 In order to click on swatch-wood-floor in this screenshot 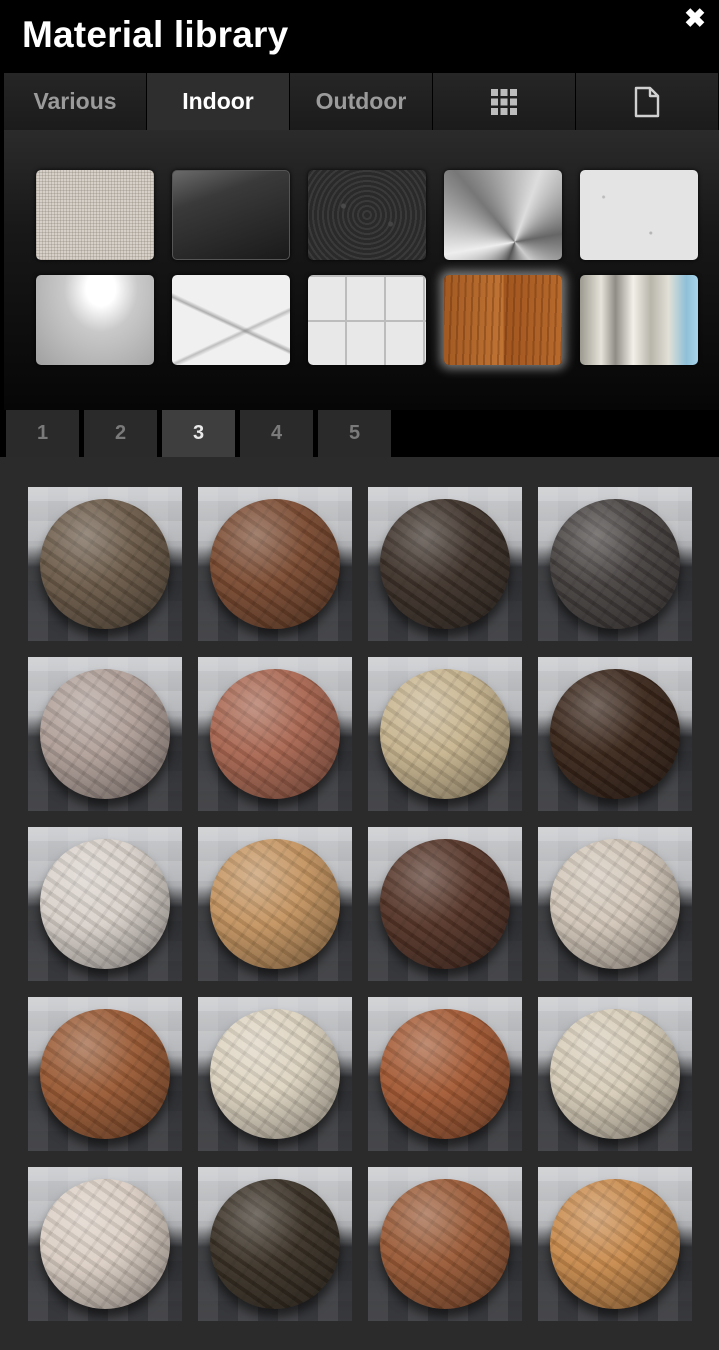, I will do `click(503, 320)`.